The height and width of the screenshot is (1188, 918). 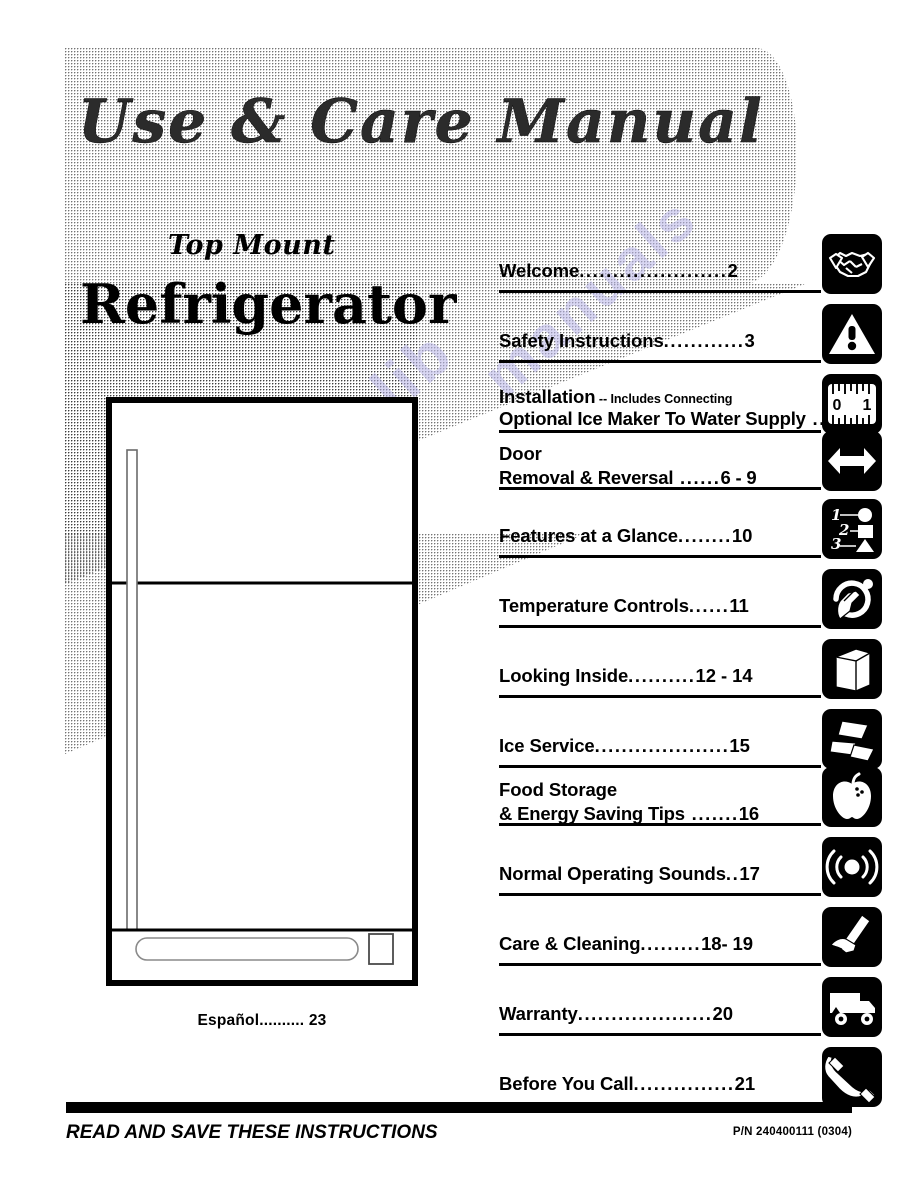 What do you see at coordinates (739, 745) in the screenshot?
I see `toc-page-number: 15` at bounding box center [739, 745].